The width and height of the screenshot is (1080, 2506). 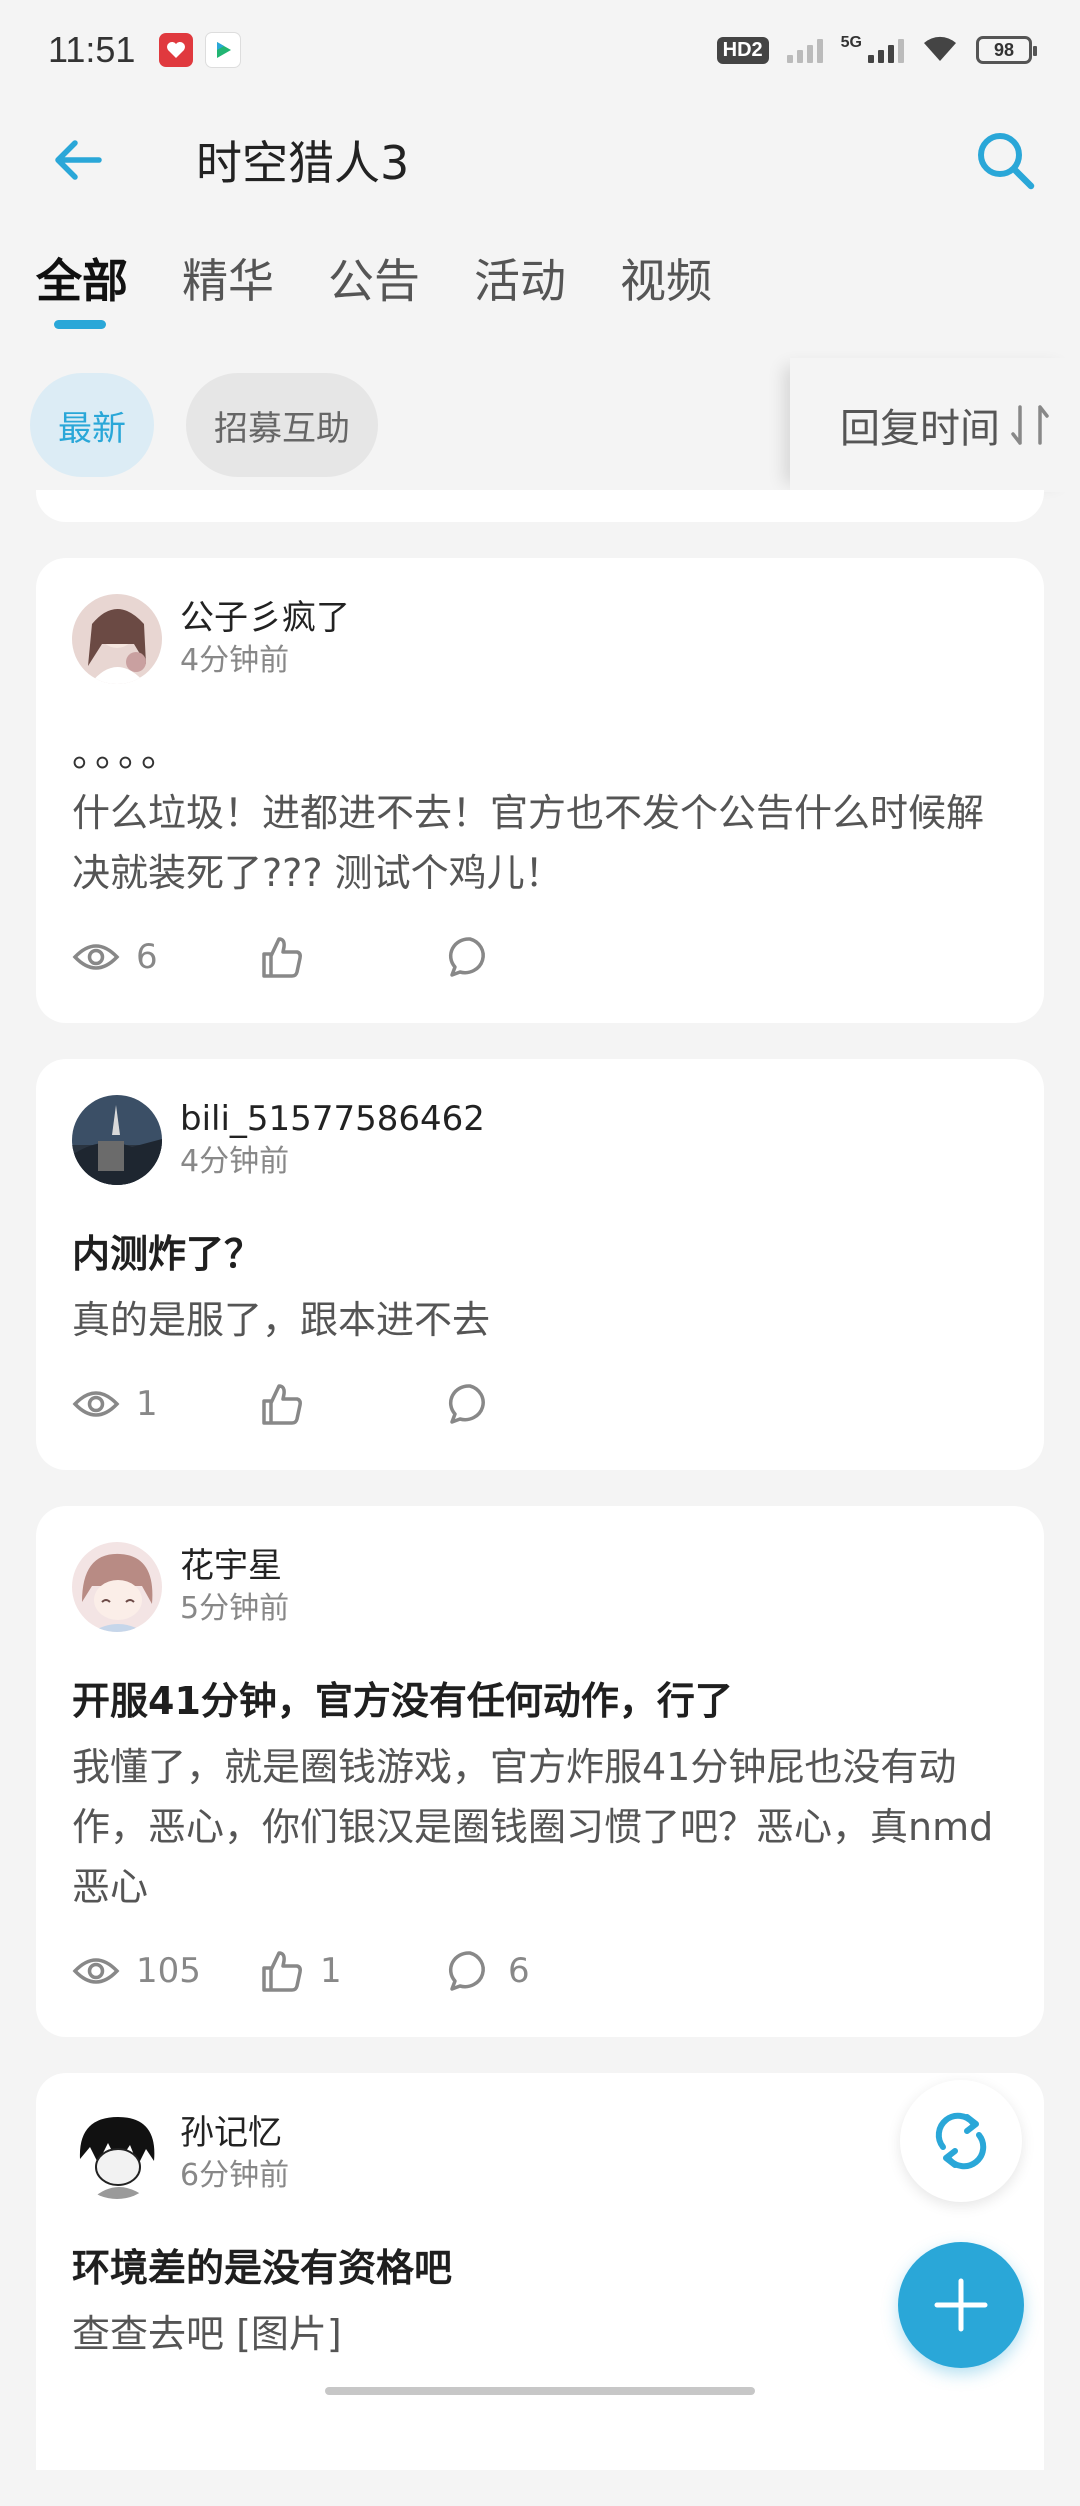 I want to click on post-time: 6分钟前, so click(x=235, y=2175).